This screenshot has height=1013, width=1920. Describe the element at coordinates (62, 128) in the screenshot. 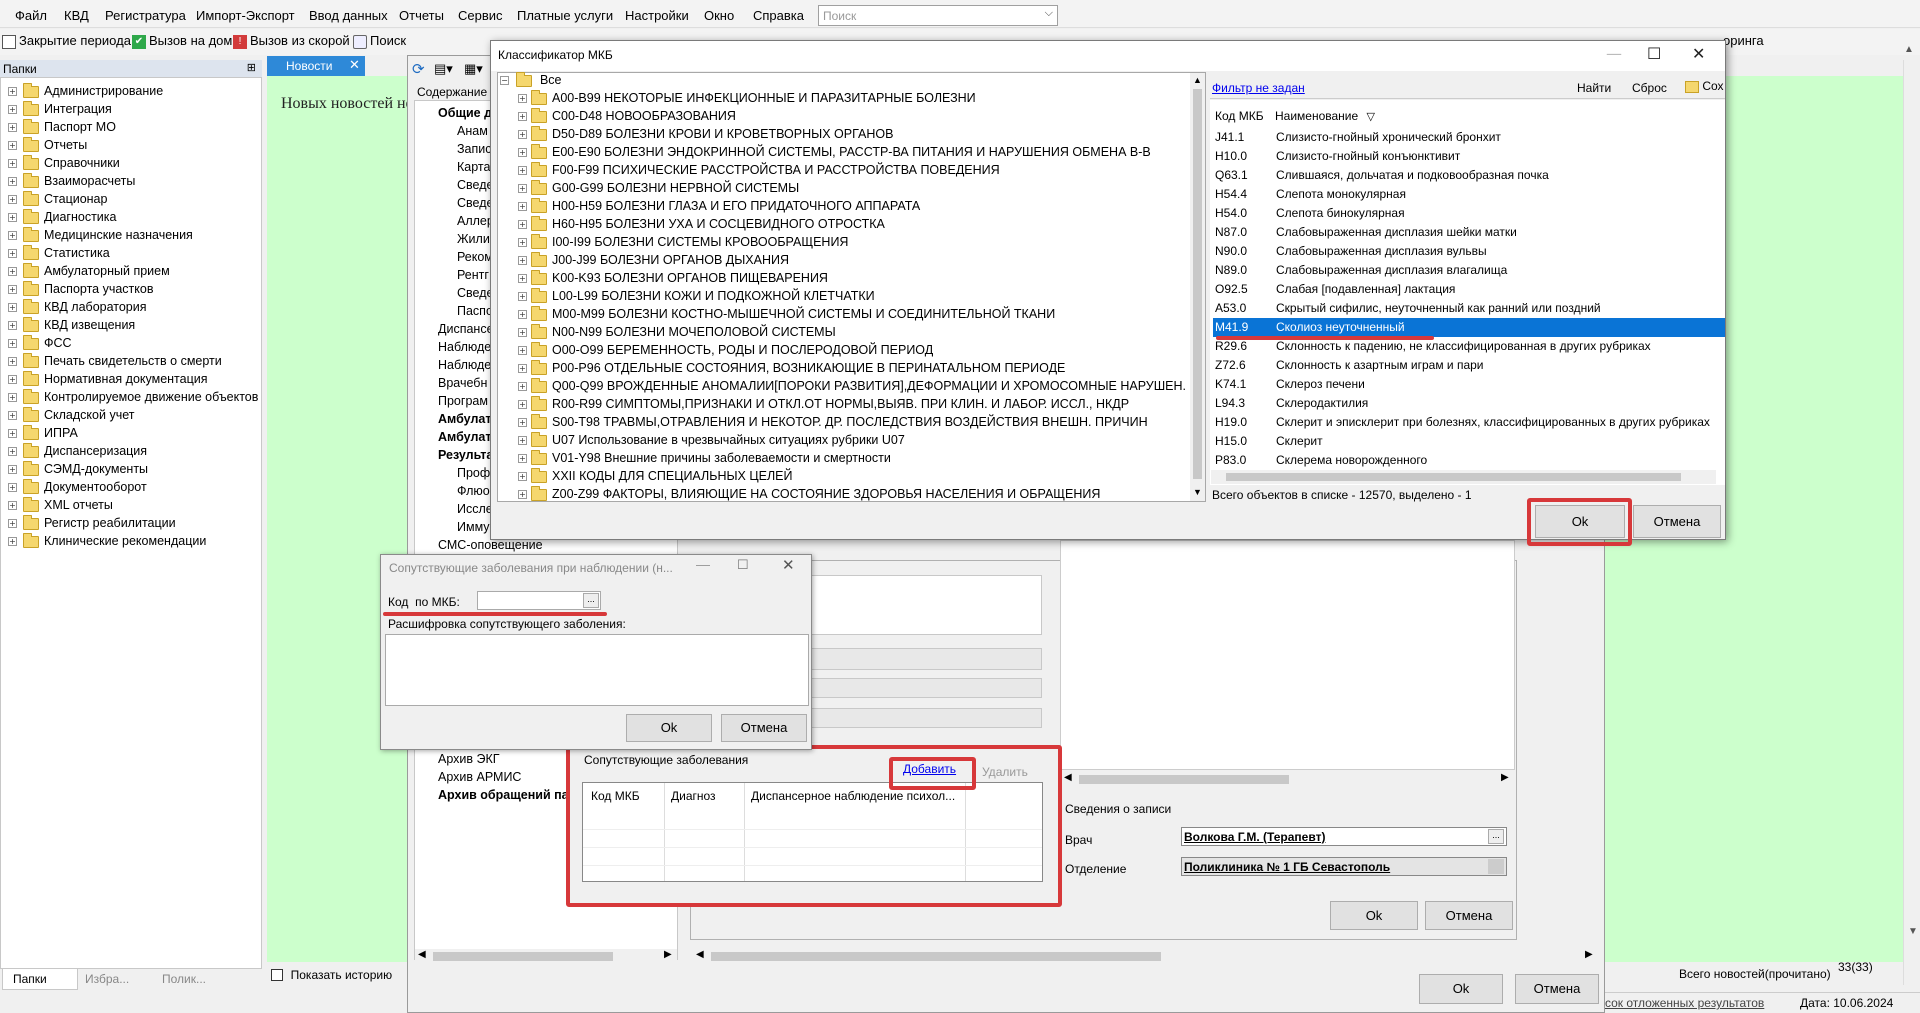

I see `folder-item: + Паспорт МО` at that location.